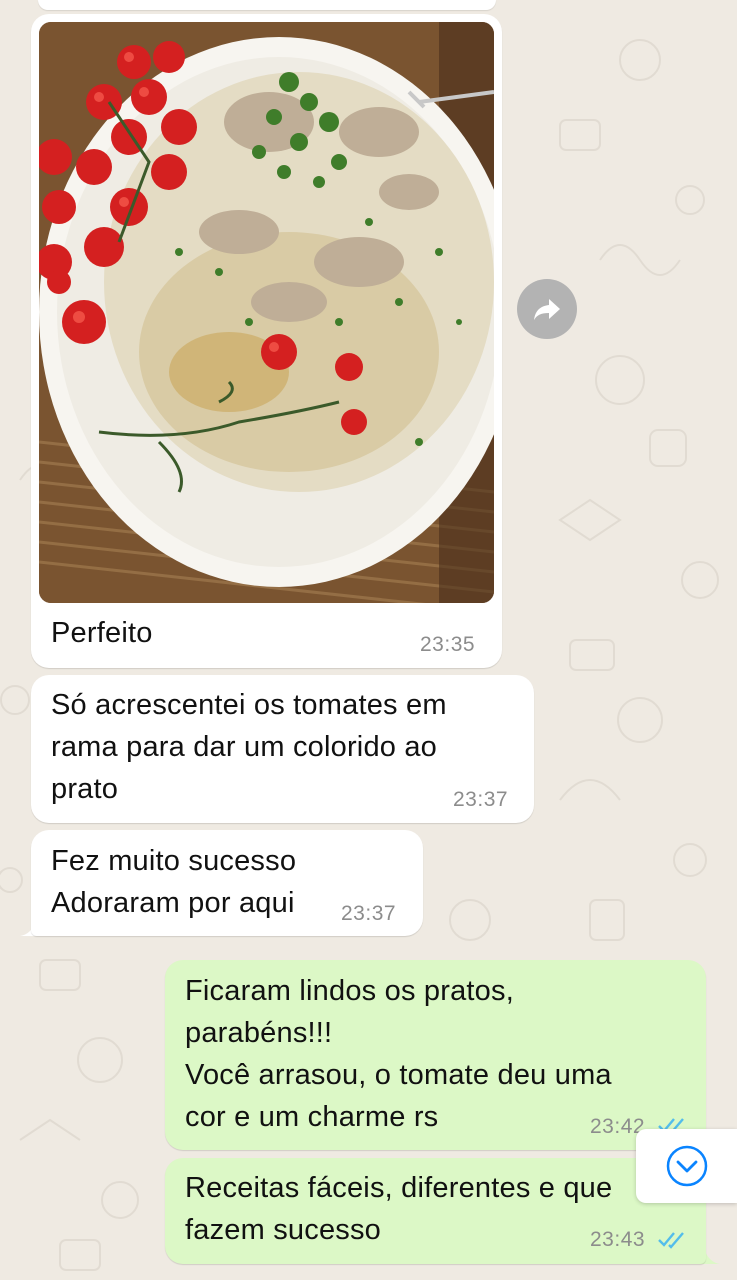 The image size is (737, 1280). Describe the element at coordinates (102, 633) in the screenshot. I see `image-caption: Perfeito` at that location.